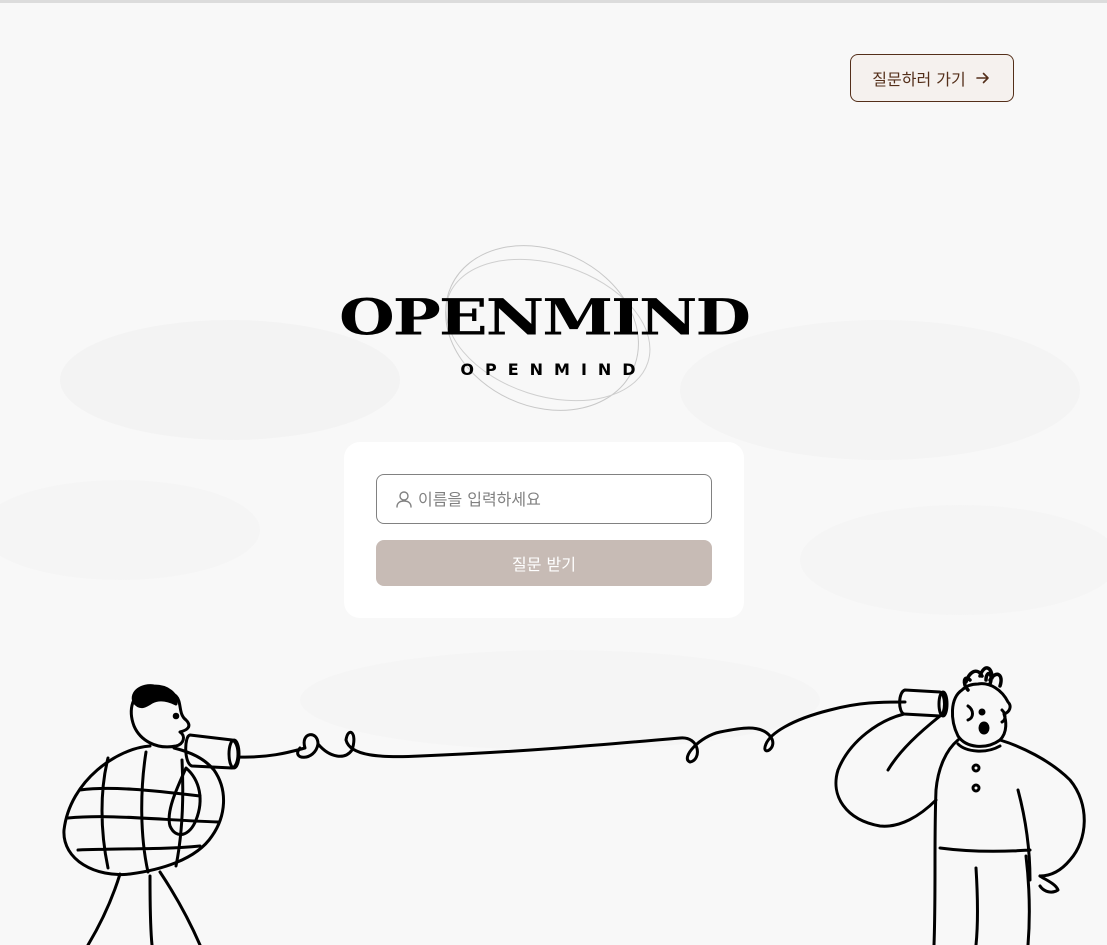 Image resolution: width=1107 pixels, height=945 pixels. I want to click on name-field-wrapper, so click(544, 499).